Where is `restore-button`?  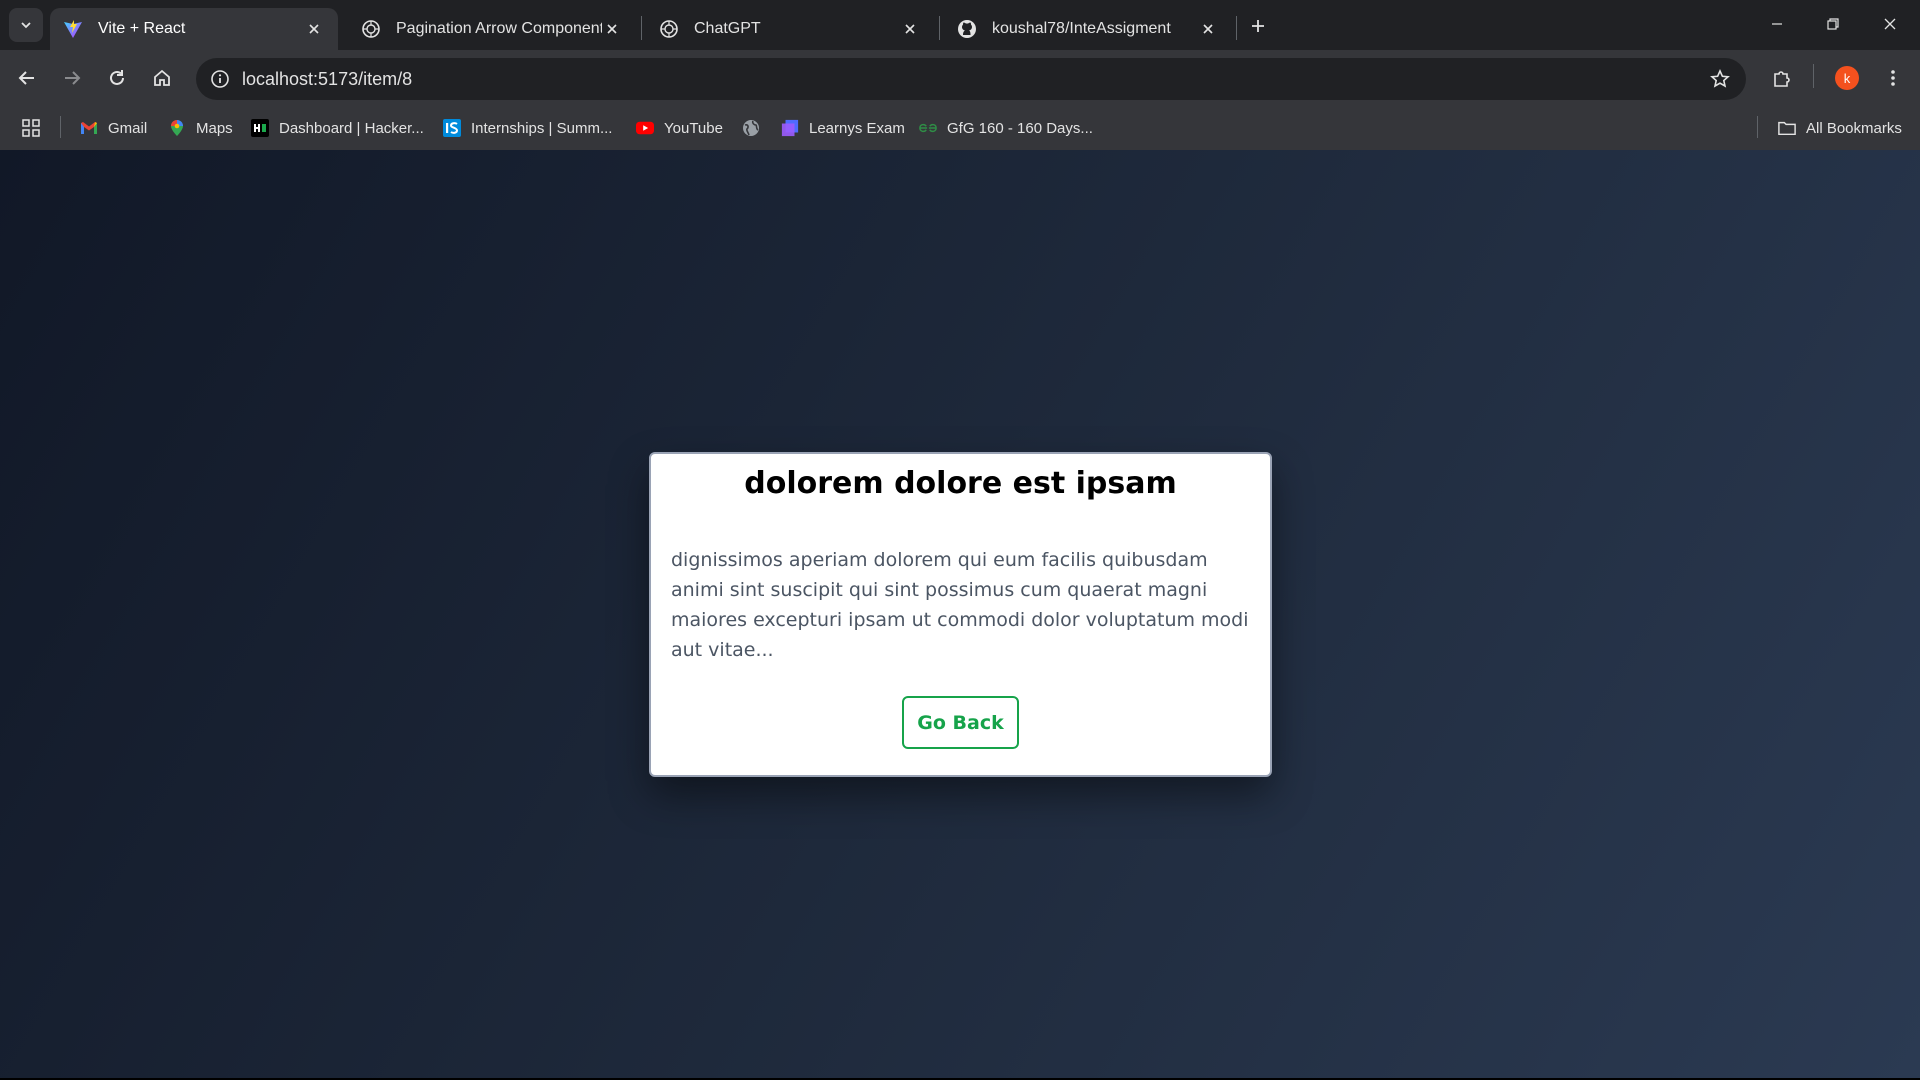 restore-button is located at coordinates (1833, 24).